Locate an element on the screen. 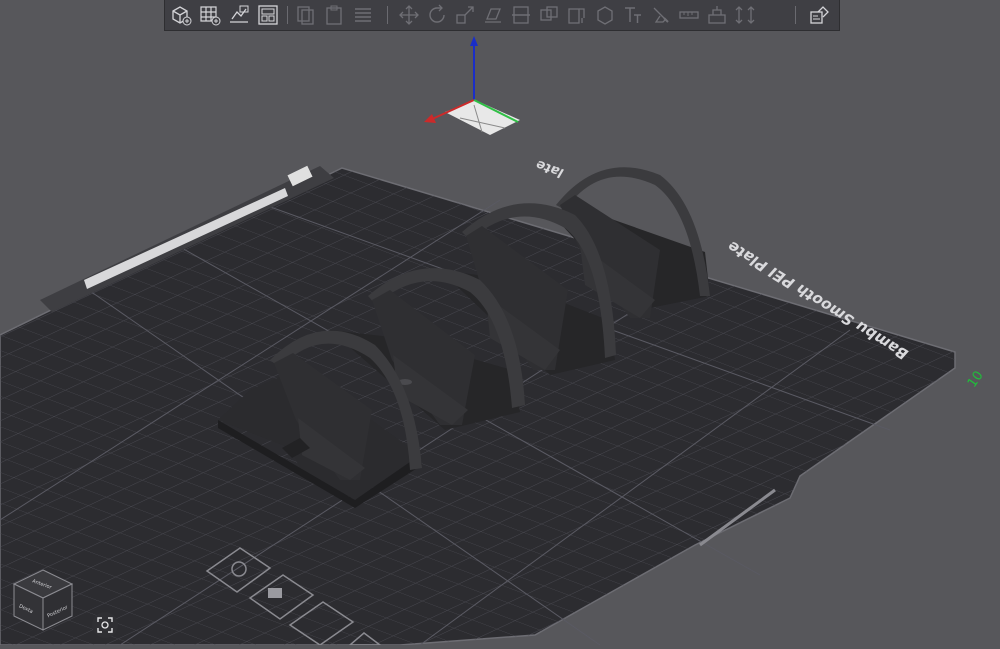  lay-on-face-button is located at coordinates (493, 15).